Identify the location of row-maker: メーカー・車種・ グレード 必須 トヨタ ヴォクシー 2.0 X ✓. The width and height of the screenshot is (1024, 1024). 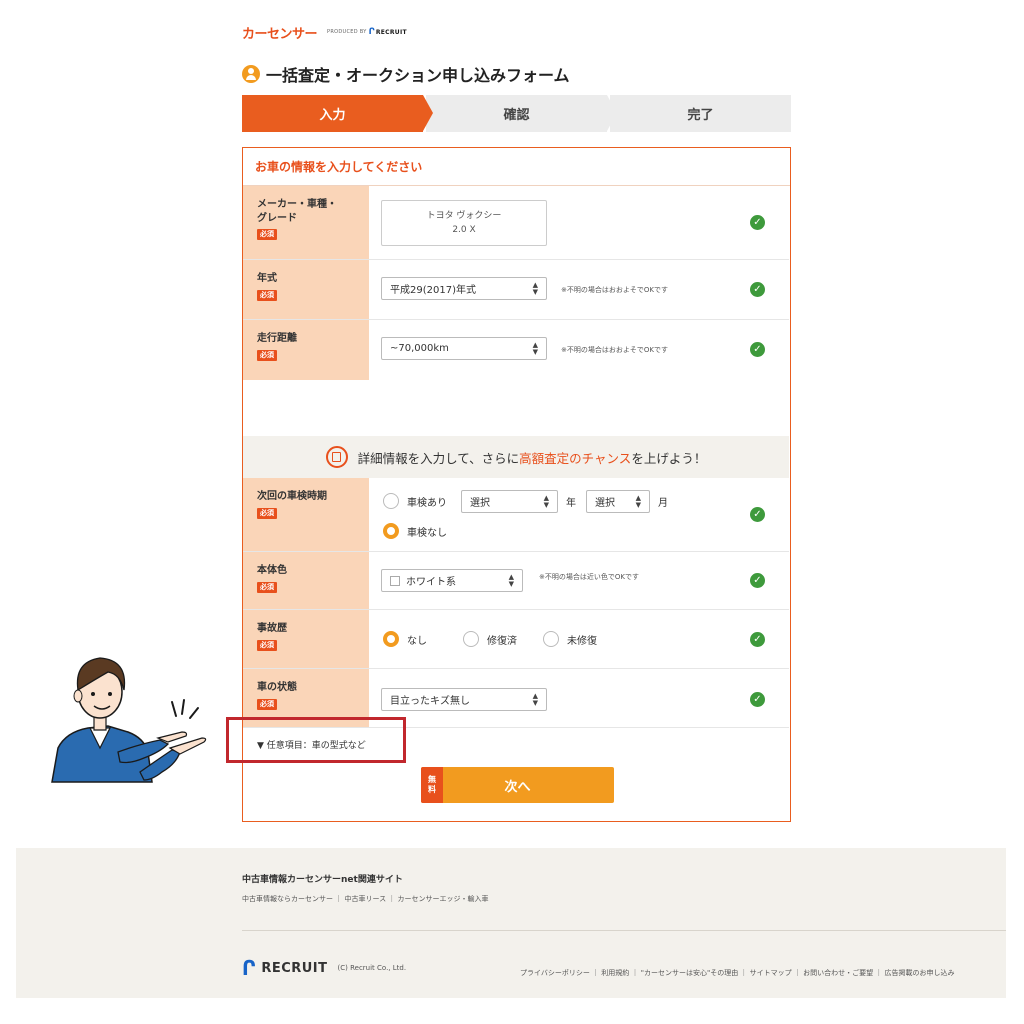
(516, 223).